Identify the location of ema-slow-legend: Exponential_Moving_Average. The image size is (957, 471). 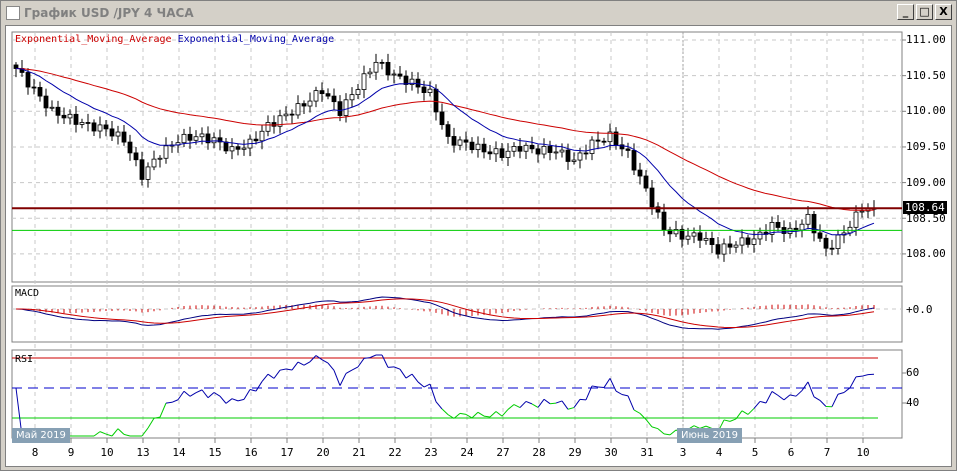
(93, 39).